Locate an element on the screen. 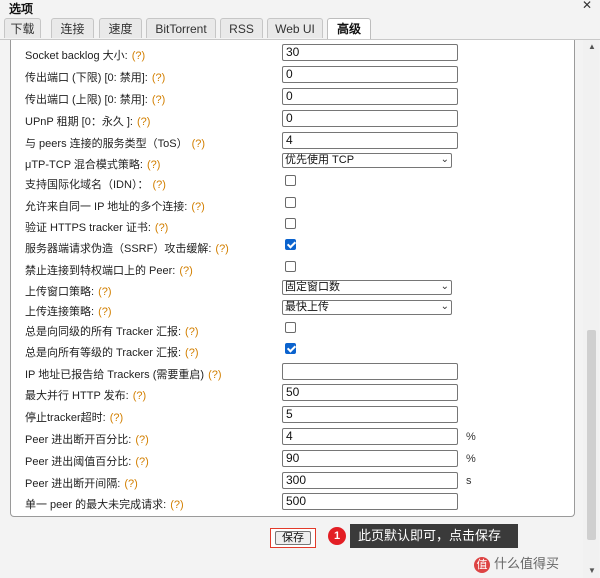 The width and height of the screenshot is (600, 578). setting-input: 90 is located at coordinates (370, 458).